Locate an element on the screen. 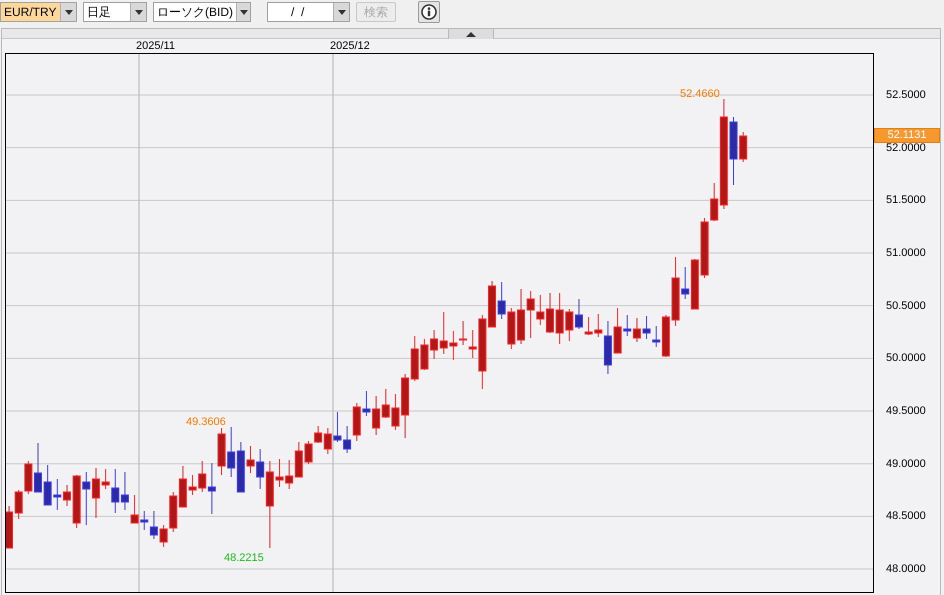 Image resolution: width=944 pixels, height=595 pixels. info-button is located at coordinates (429, 12).